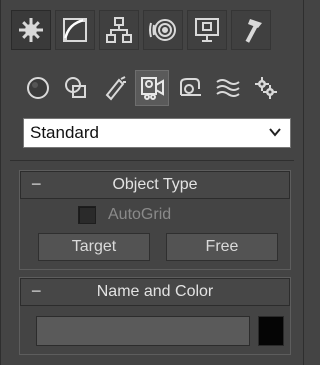 The height and width of the screenshot is (365, 320). I want to click on category-lights, so click(114, 88).